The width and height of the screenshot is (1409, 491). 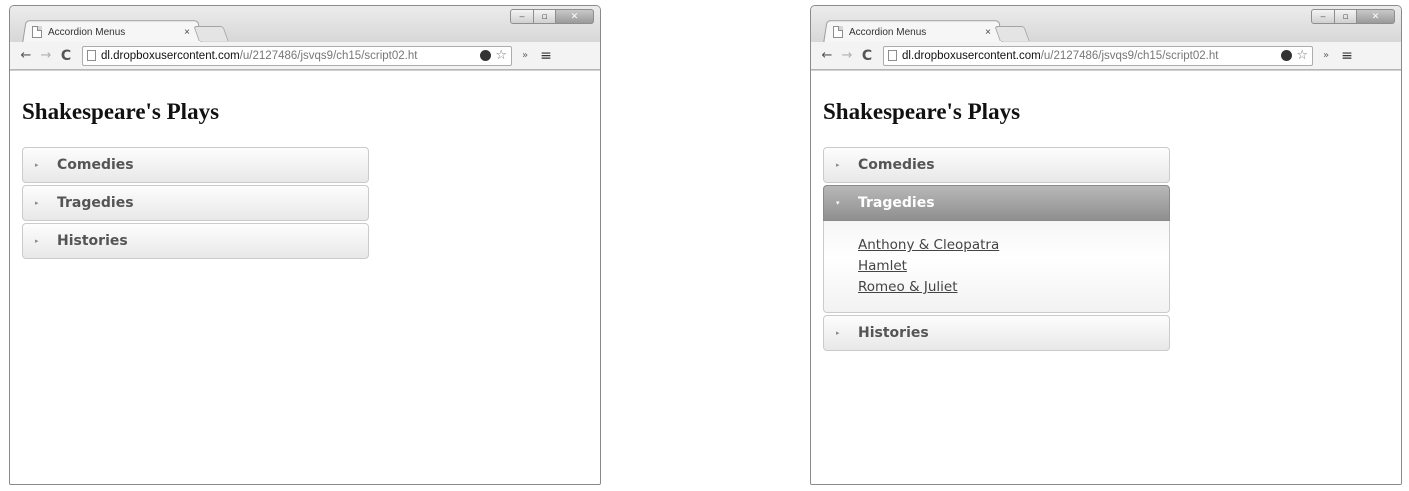 I want to click on play-link: Hamlet, so click(x=1013, y=266).